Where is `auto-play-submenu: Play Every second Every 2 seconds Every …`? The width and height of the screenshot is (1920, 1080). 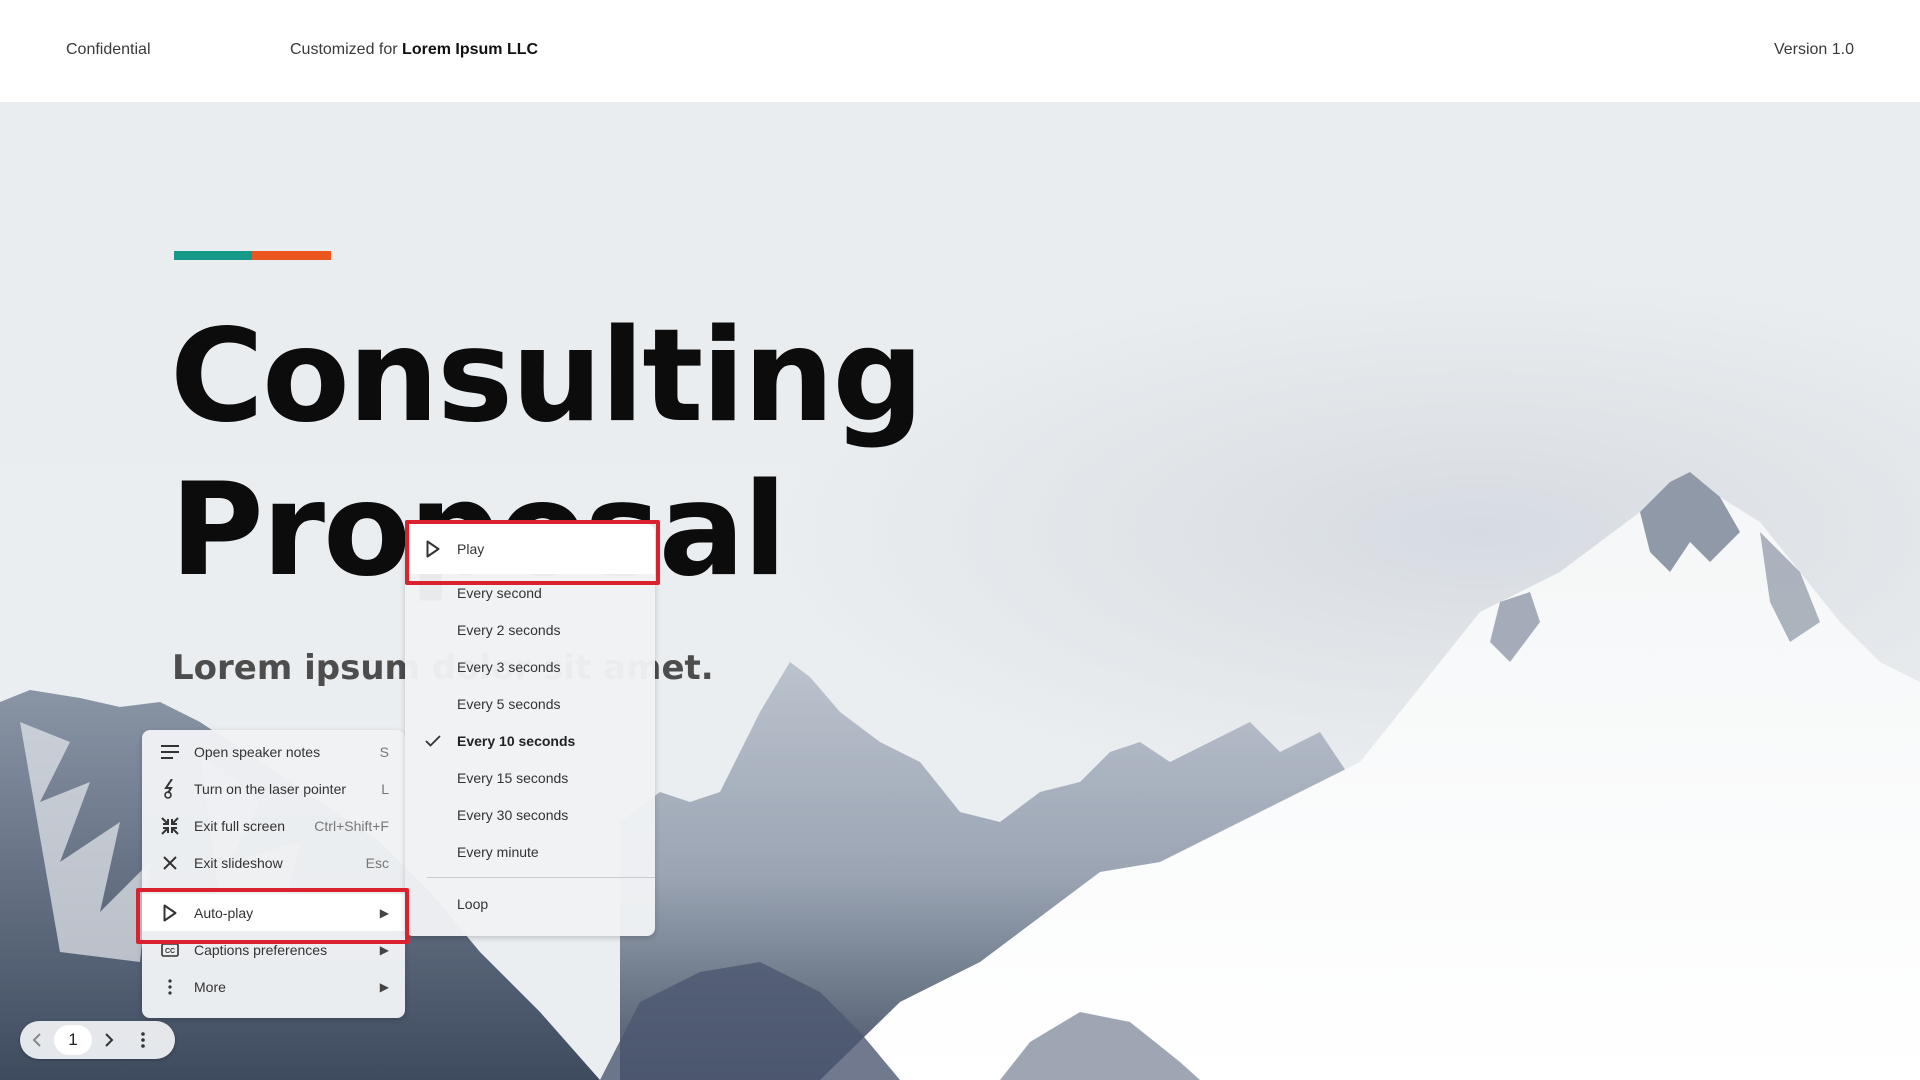 auto-play-submenu: Play Every second Every 2 seconds Every … is located at coordinates (530, 730).